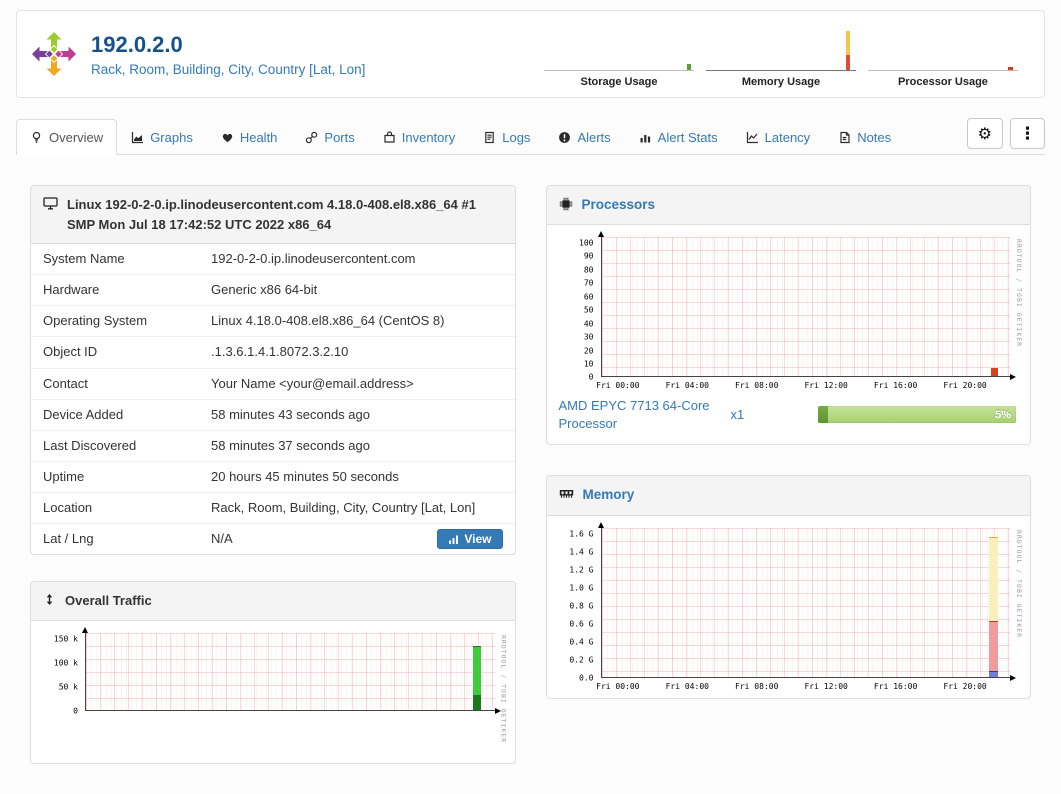 The image size is (1061, 794). What do you see at coordinates (312, 383) in the screenshot?
I see `field-value: Your Name <your@email.address>` at bounding box center [312, 383].